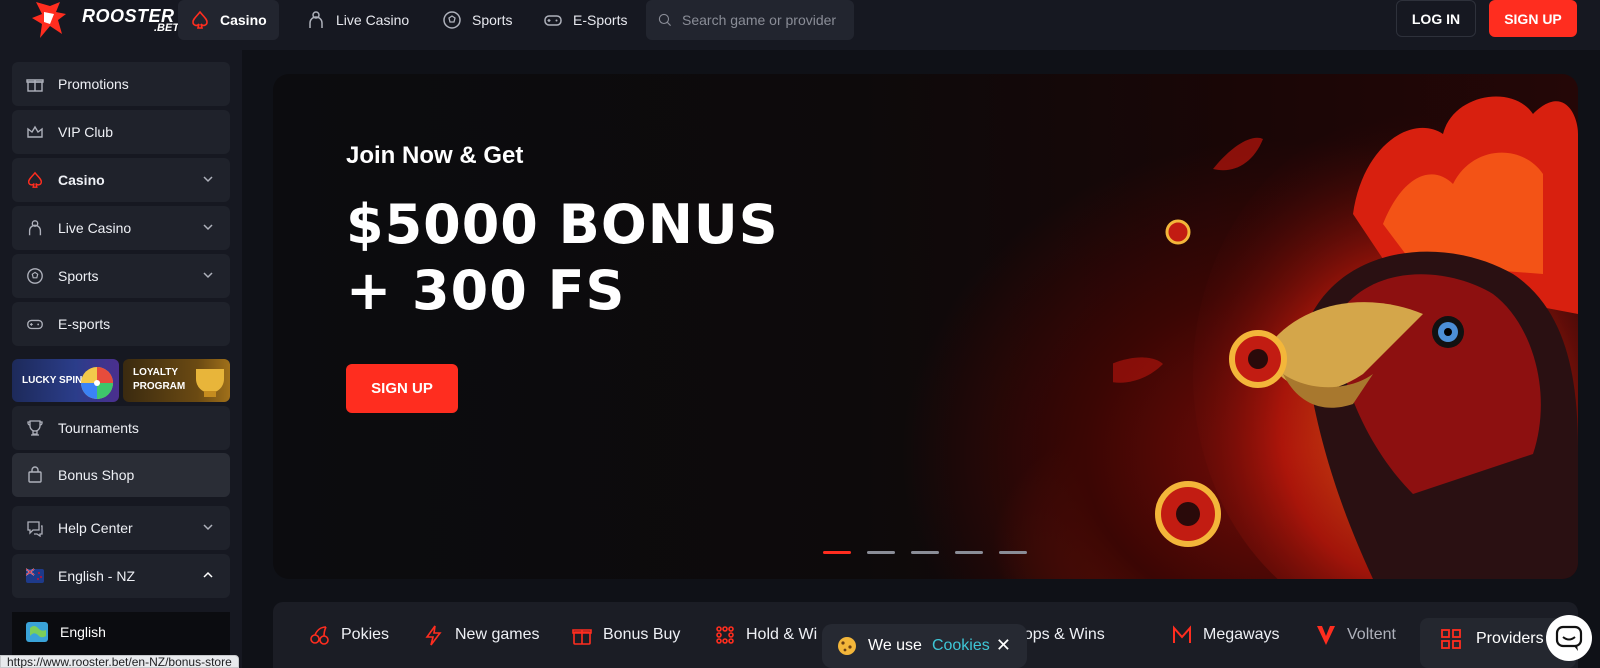 The image size is (1600, 668). I want to click on nav-tab-casino: Casino, so click(228, 20).